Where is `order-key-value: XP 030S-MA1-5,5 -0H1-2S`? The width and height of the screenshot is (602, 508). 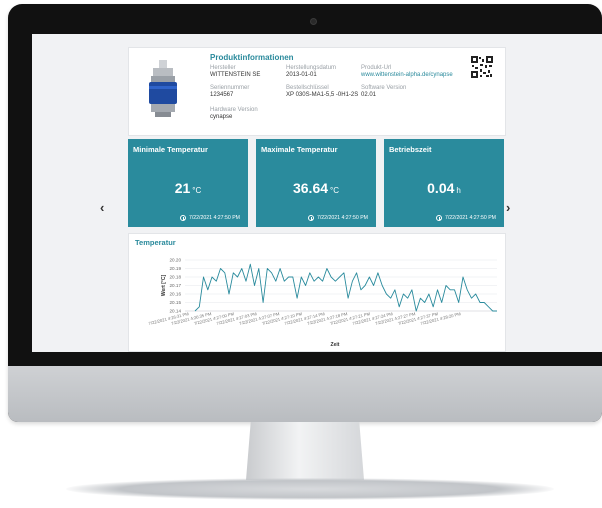
order-key-value: XP 030S-MA1-5,5 -0H1-2S is located at coordinates (322, 95).